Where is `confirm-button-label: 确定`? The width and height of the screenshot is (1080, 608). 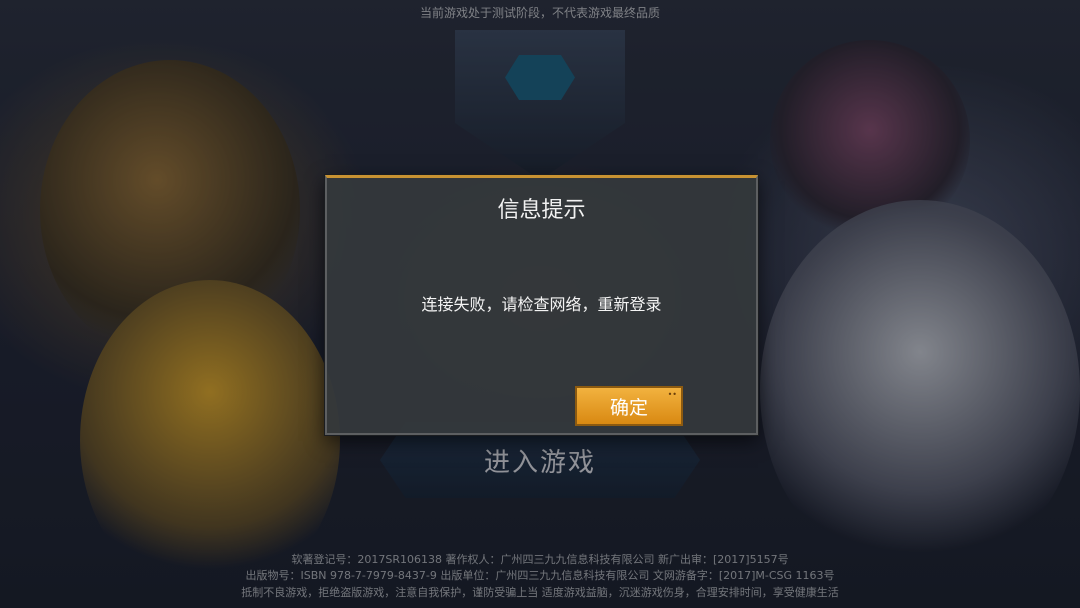
confirm-button-label: 确定 is located at coordinates (628, 407).